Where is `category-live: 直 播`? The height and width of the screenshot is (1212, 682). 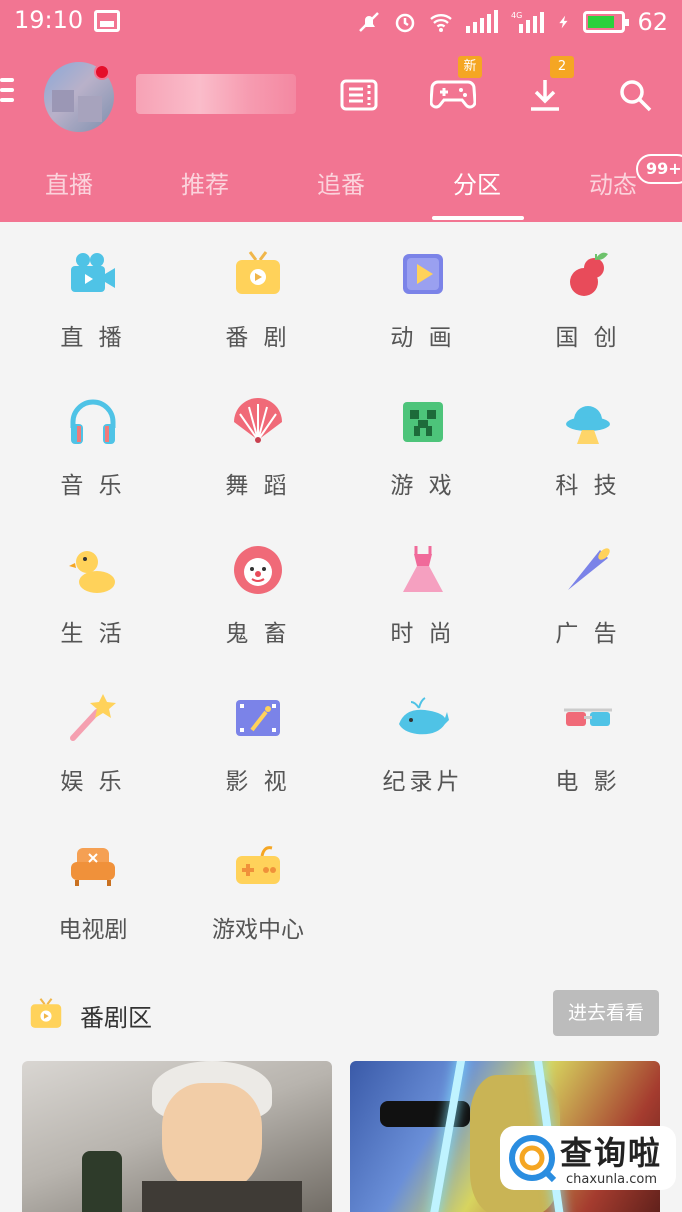 category-live: 直 播 is located at coordinates (93, 293).